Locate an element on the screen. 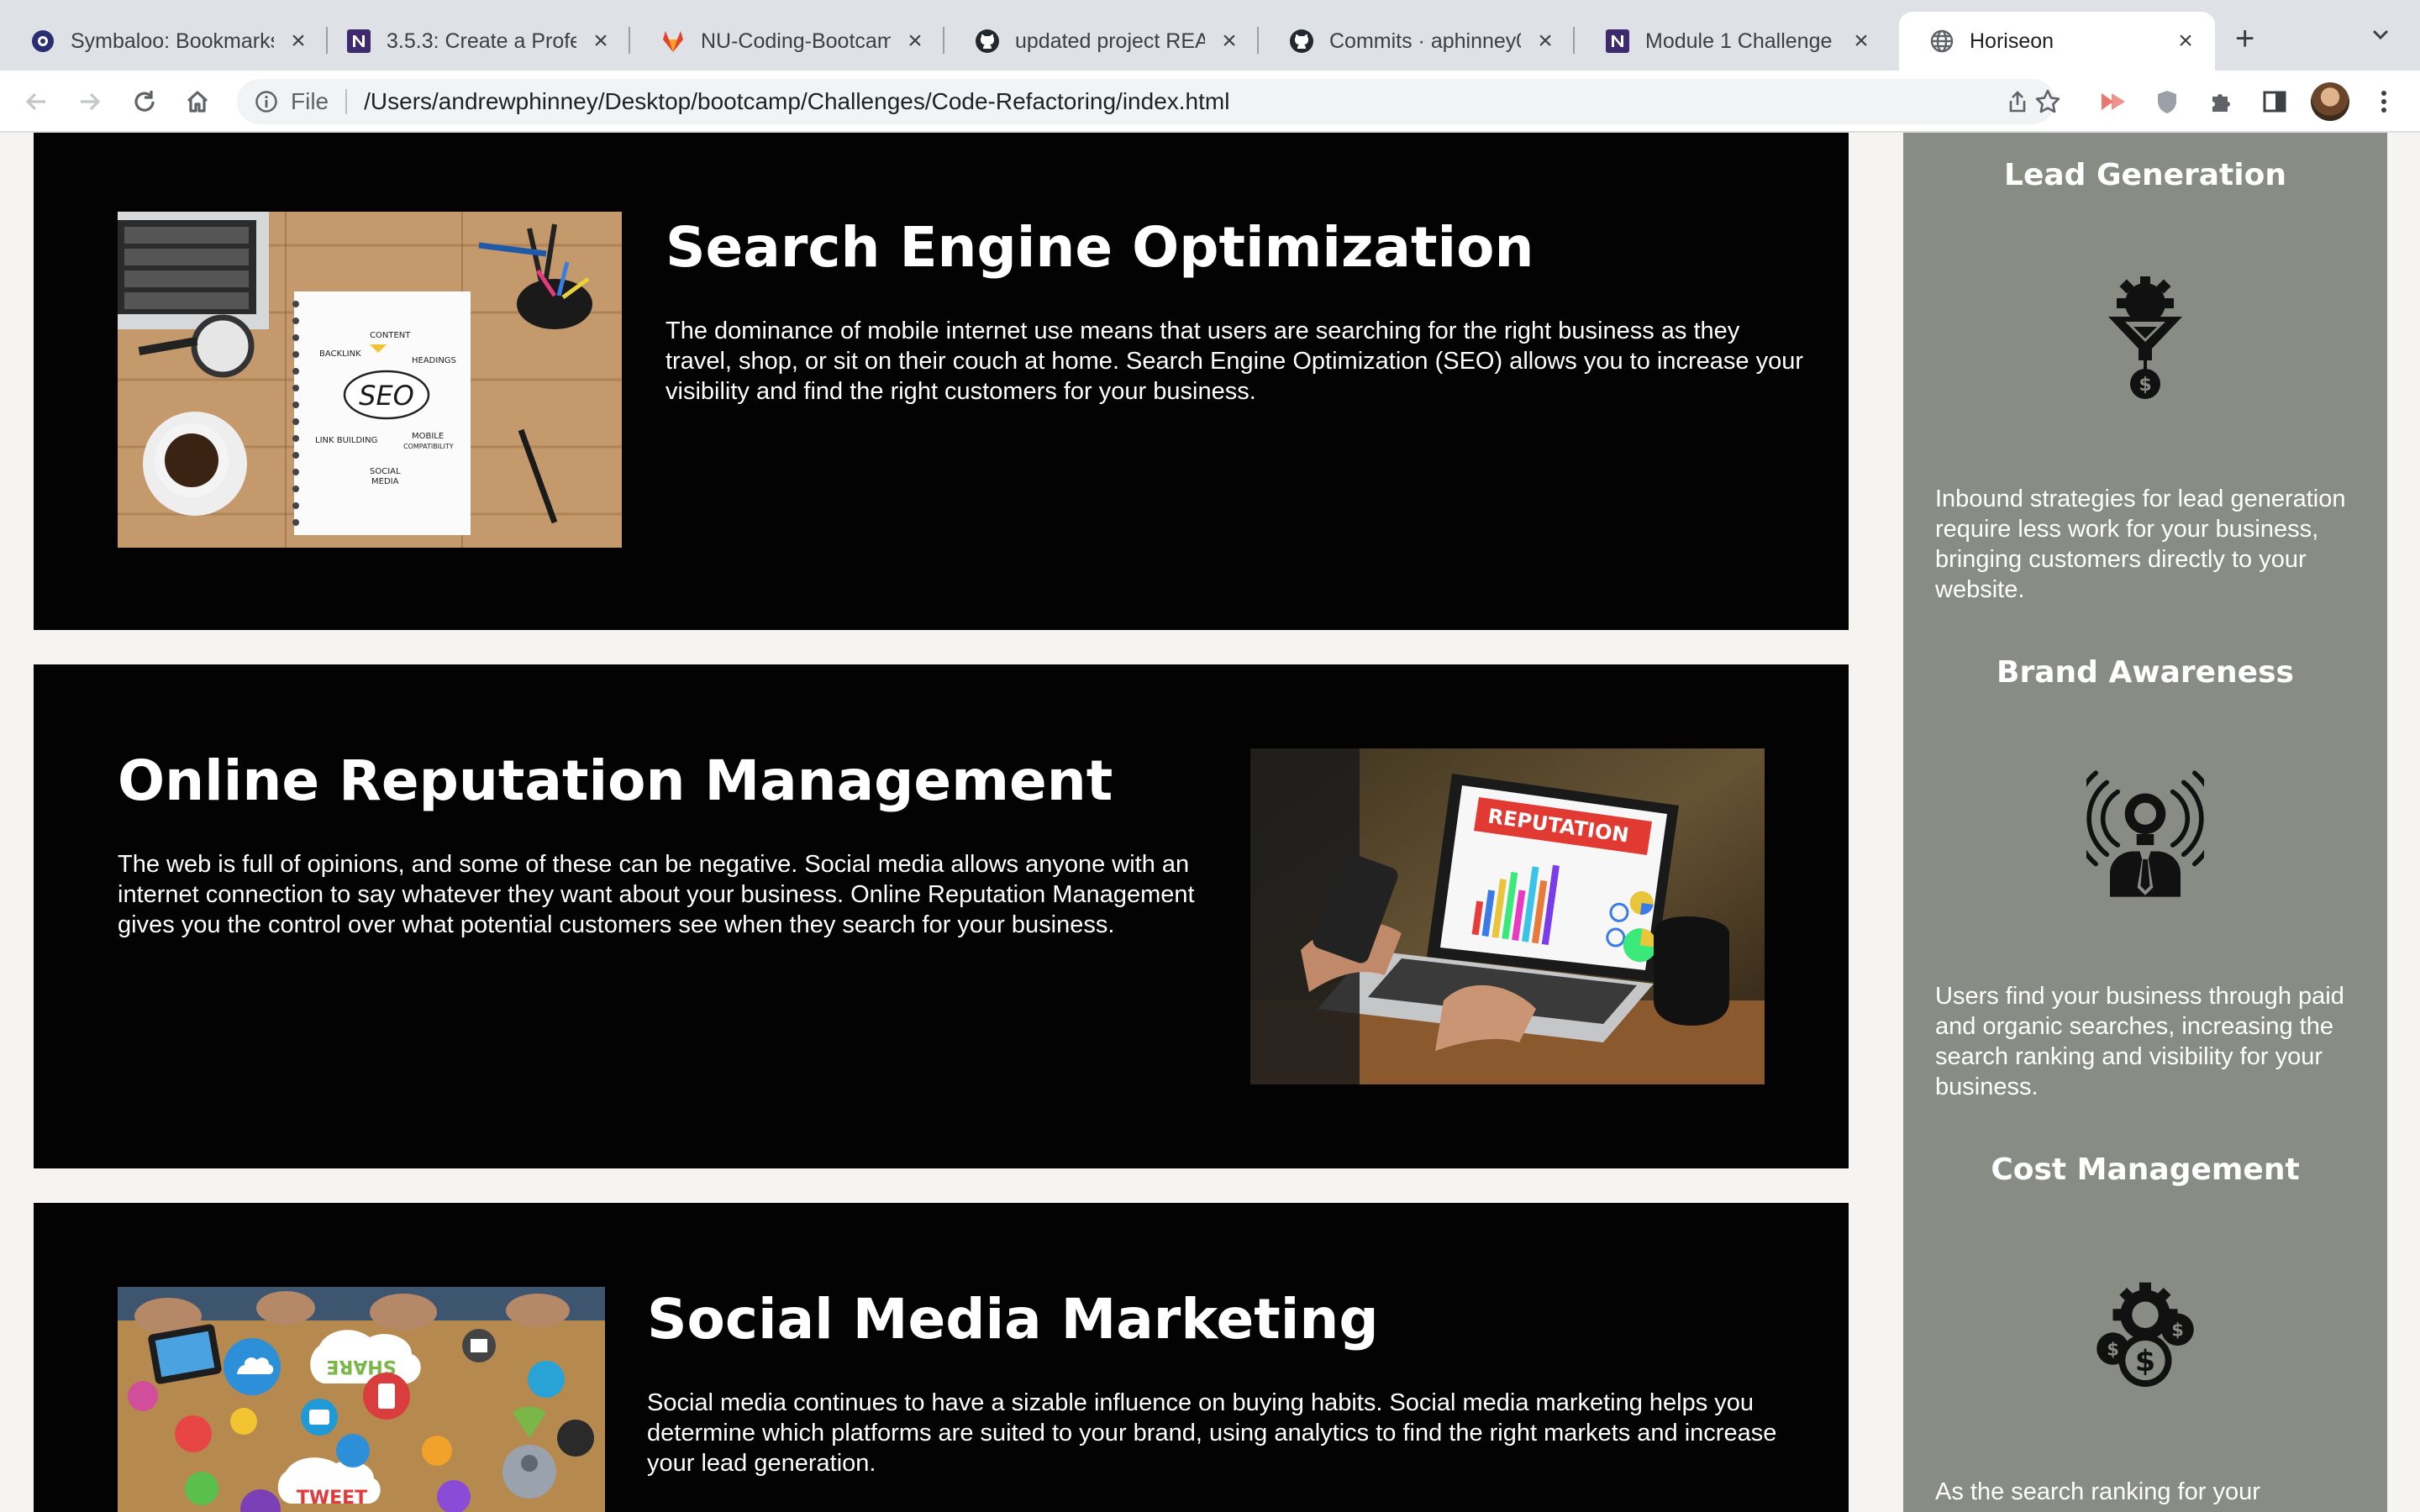 Image resolution: width=2420 pixels, height=1512 pixels. forward-button is located at coordinates (90, 101).